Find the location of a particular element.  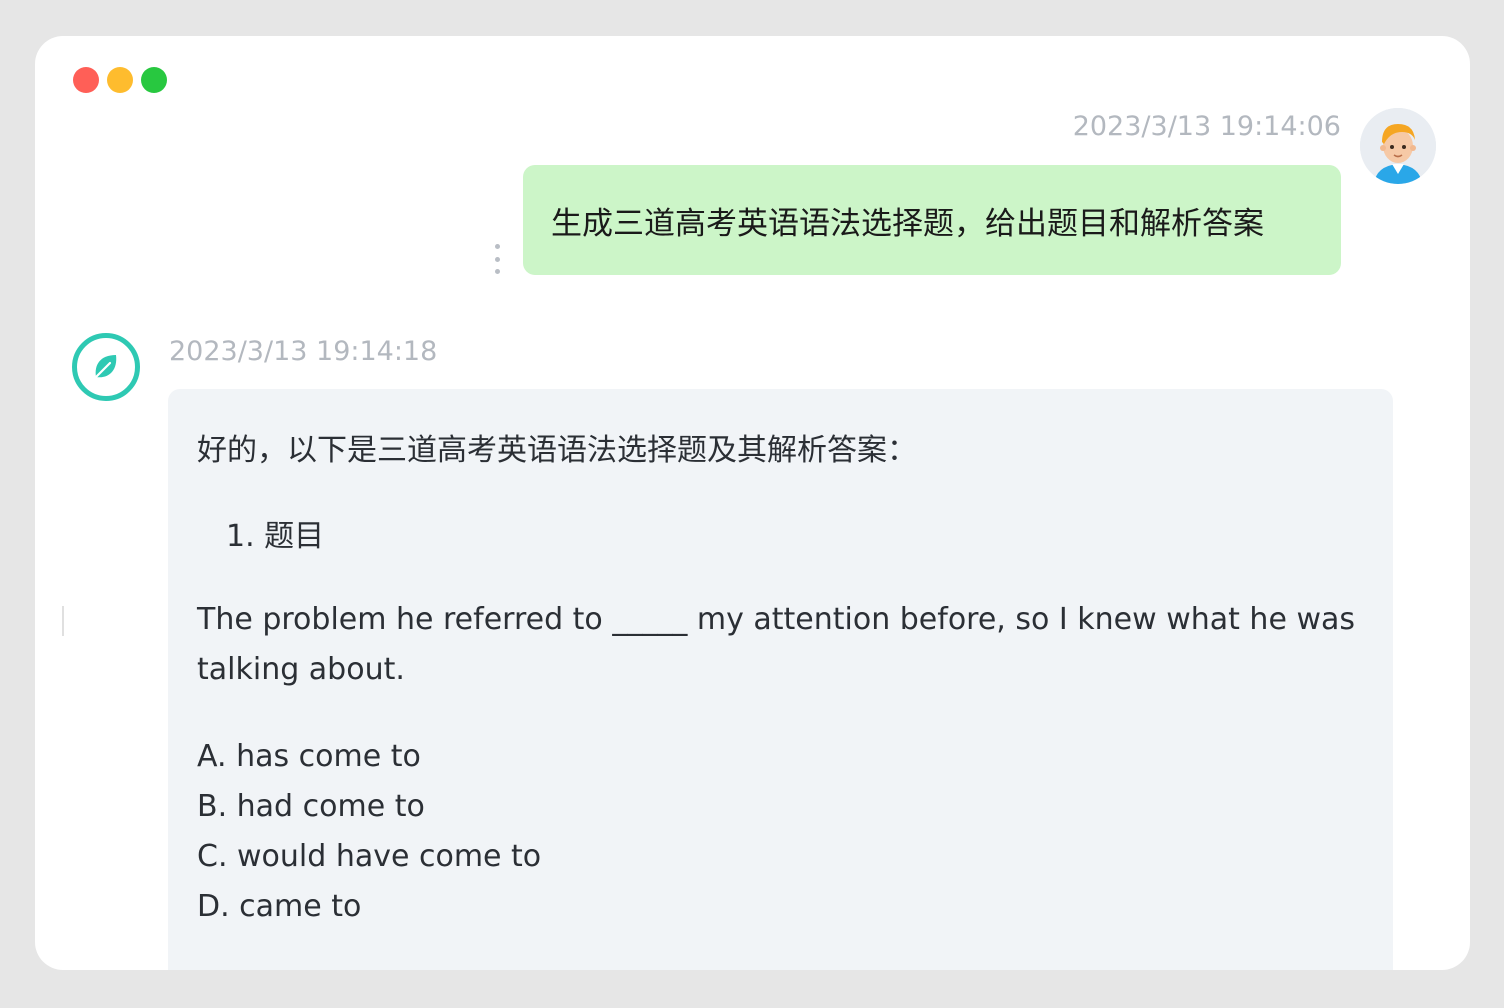

option-b: B. had come to is located at coordinates (311, 806).